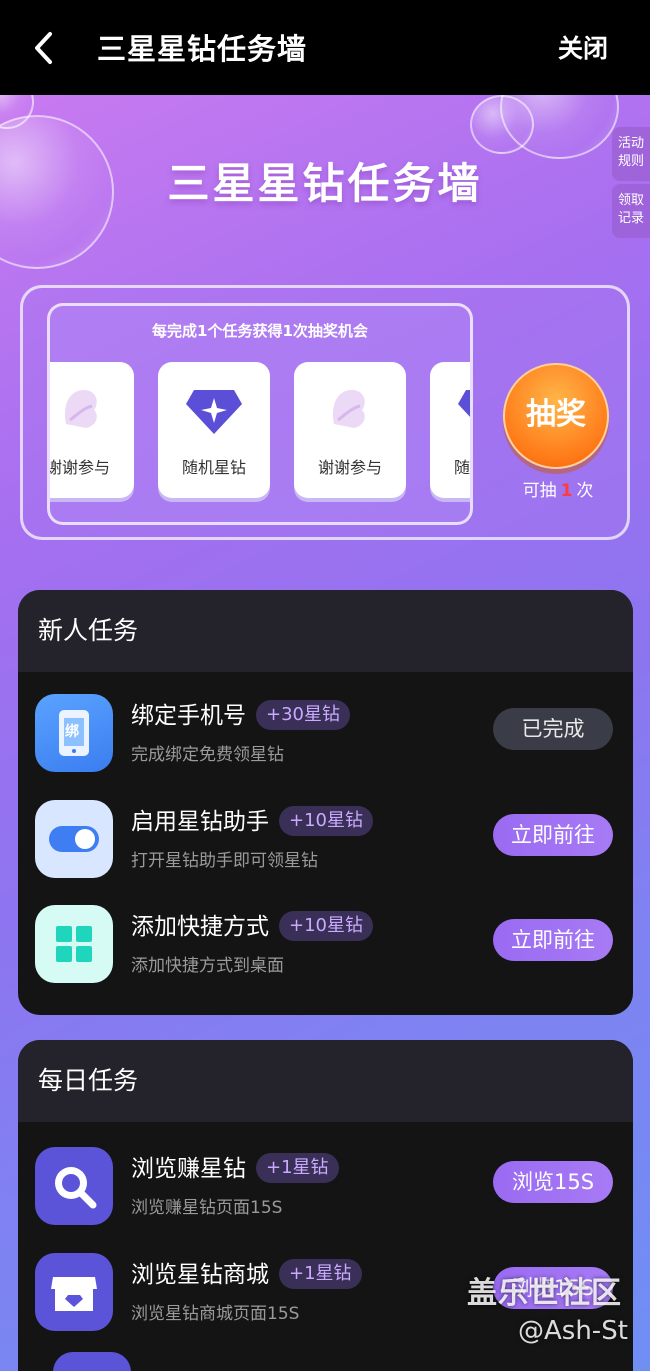 The image size is (650, 1371). Describe the element at coordinates (325, 1187) in the screenshot. I see `task-row: 浏览赚星钻 +1星钻 浏览赚星钻页面15S 浏览15S` at that location.